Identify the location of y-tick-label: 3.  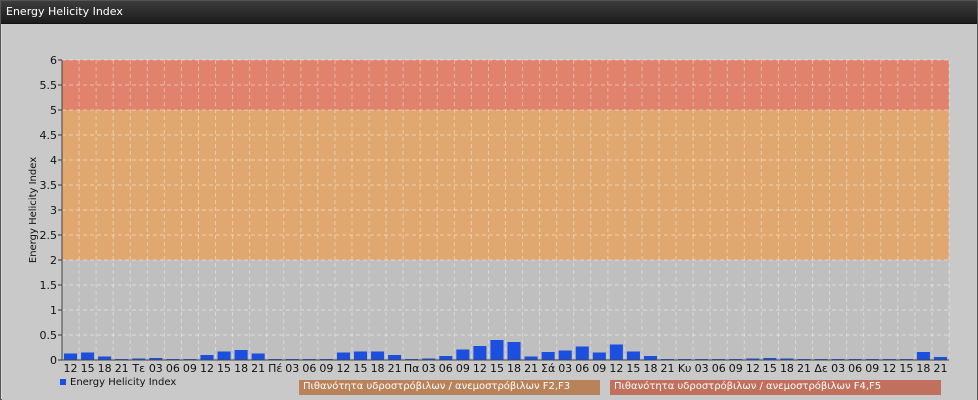
(53, 210).